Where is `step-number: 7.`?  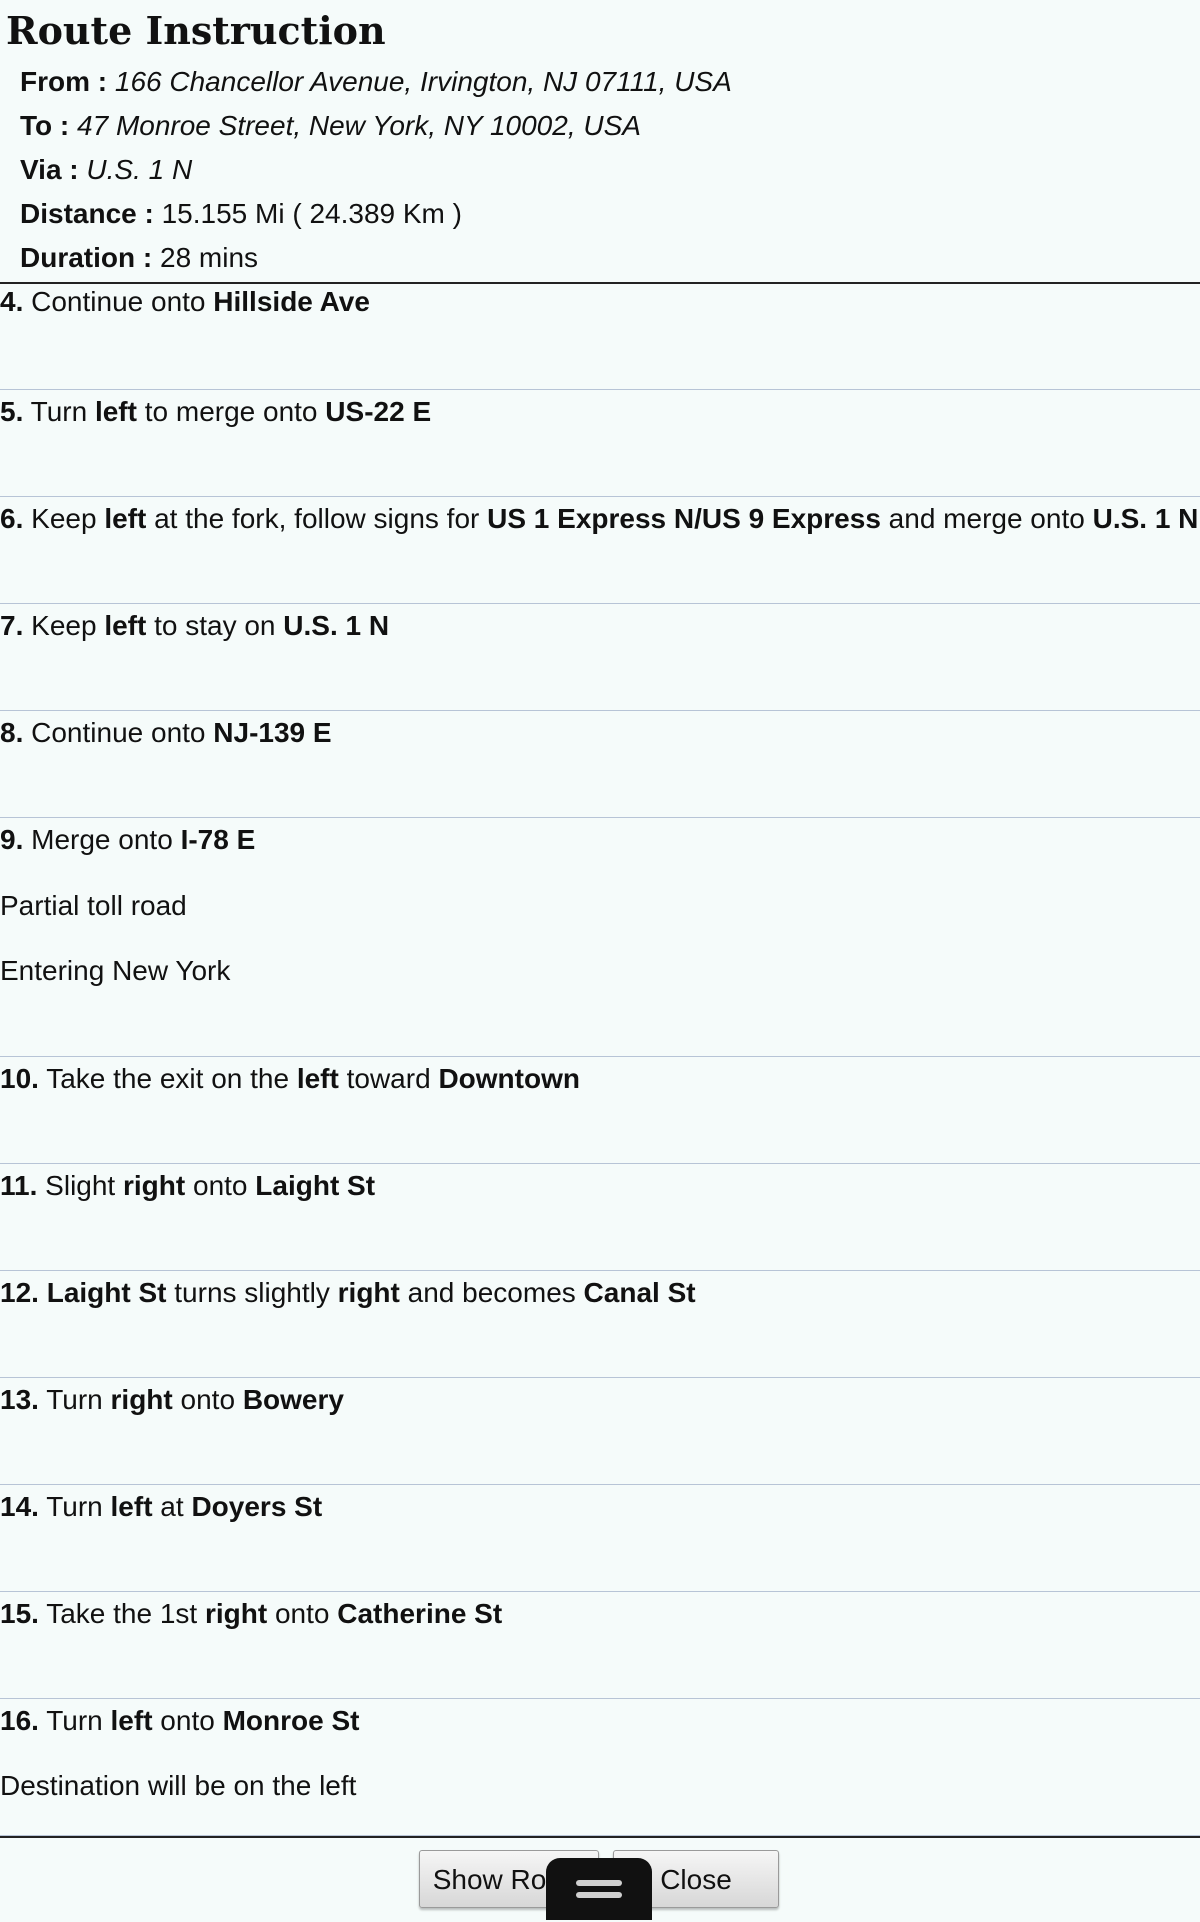 step-number: 7. is located at coordinates (12, 625).